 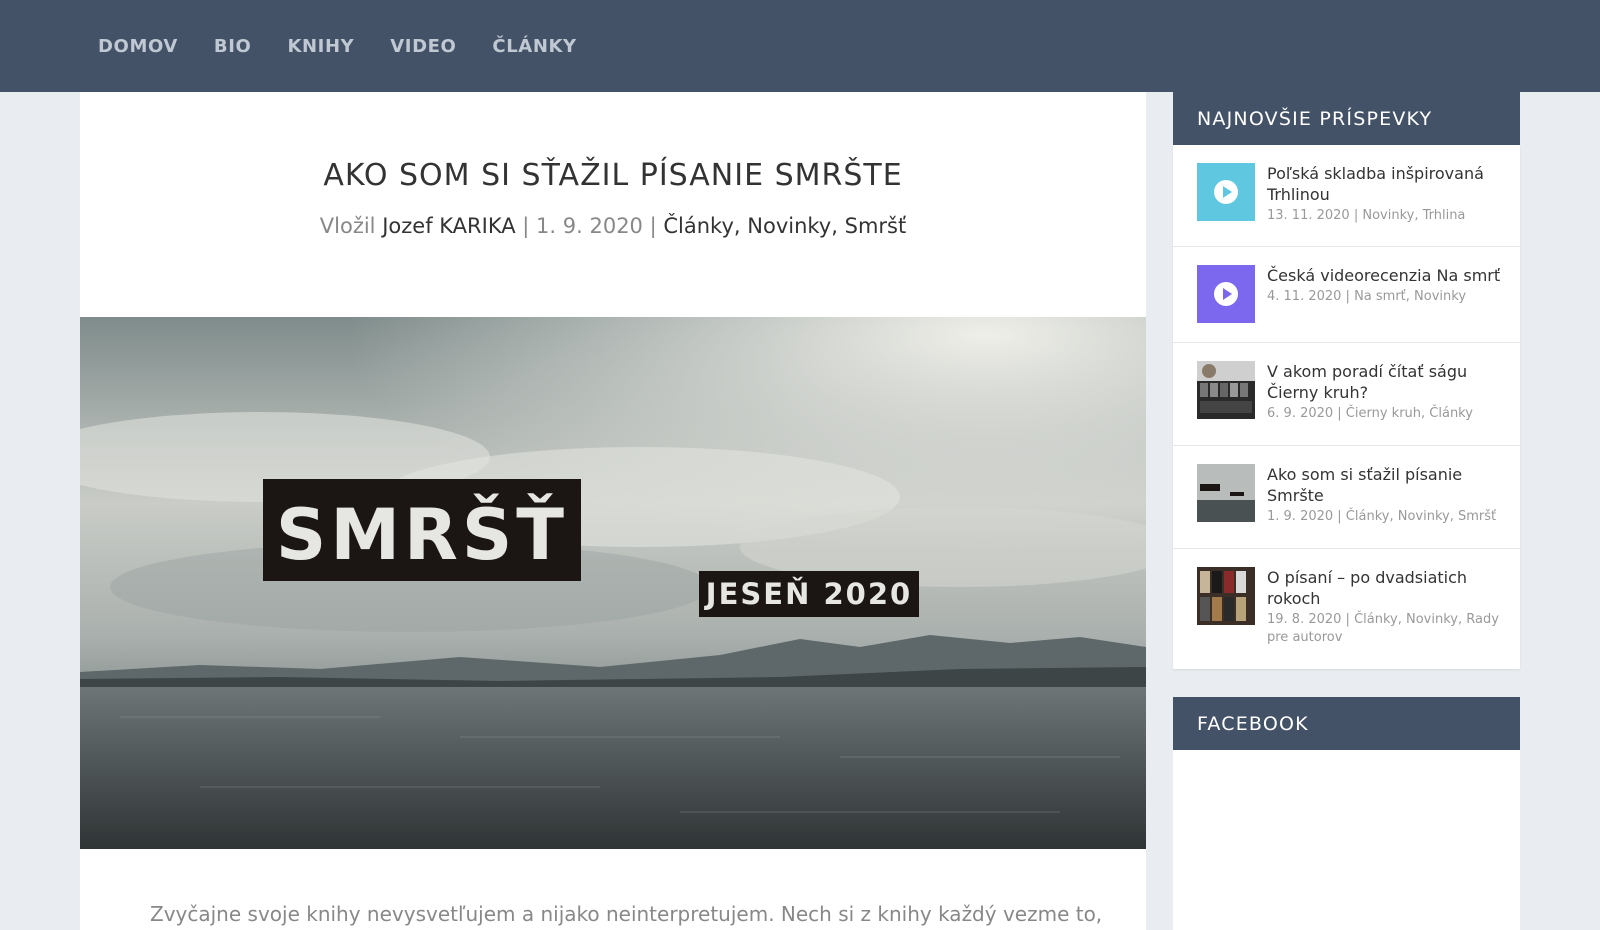 What do you see at coordinates (320, 46) in the screenshot?
I see `nav-item-knihy: KNIHY` at bounding box center [320, 46].